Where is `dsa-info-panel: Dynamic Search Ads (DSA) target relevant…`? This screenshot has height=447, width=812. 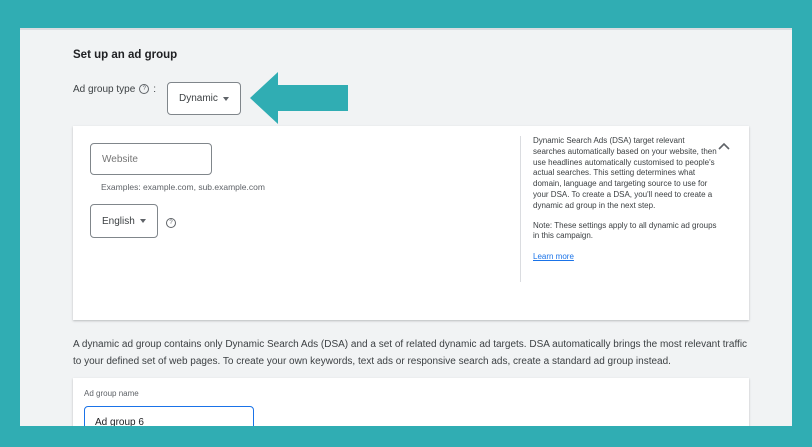 dsa-info-panel: Dynamic Search Ads (DSA) target relevant… is located at coordinates (619, 209).